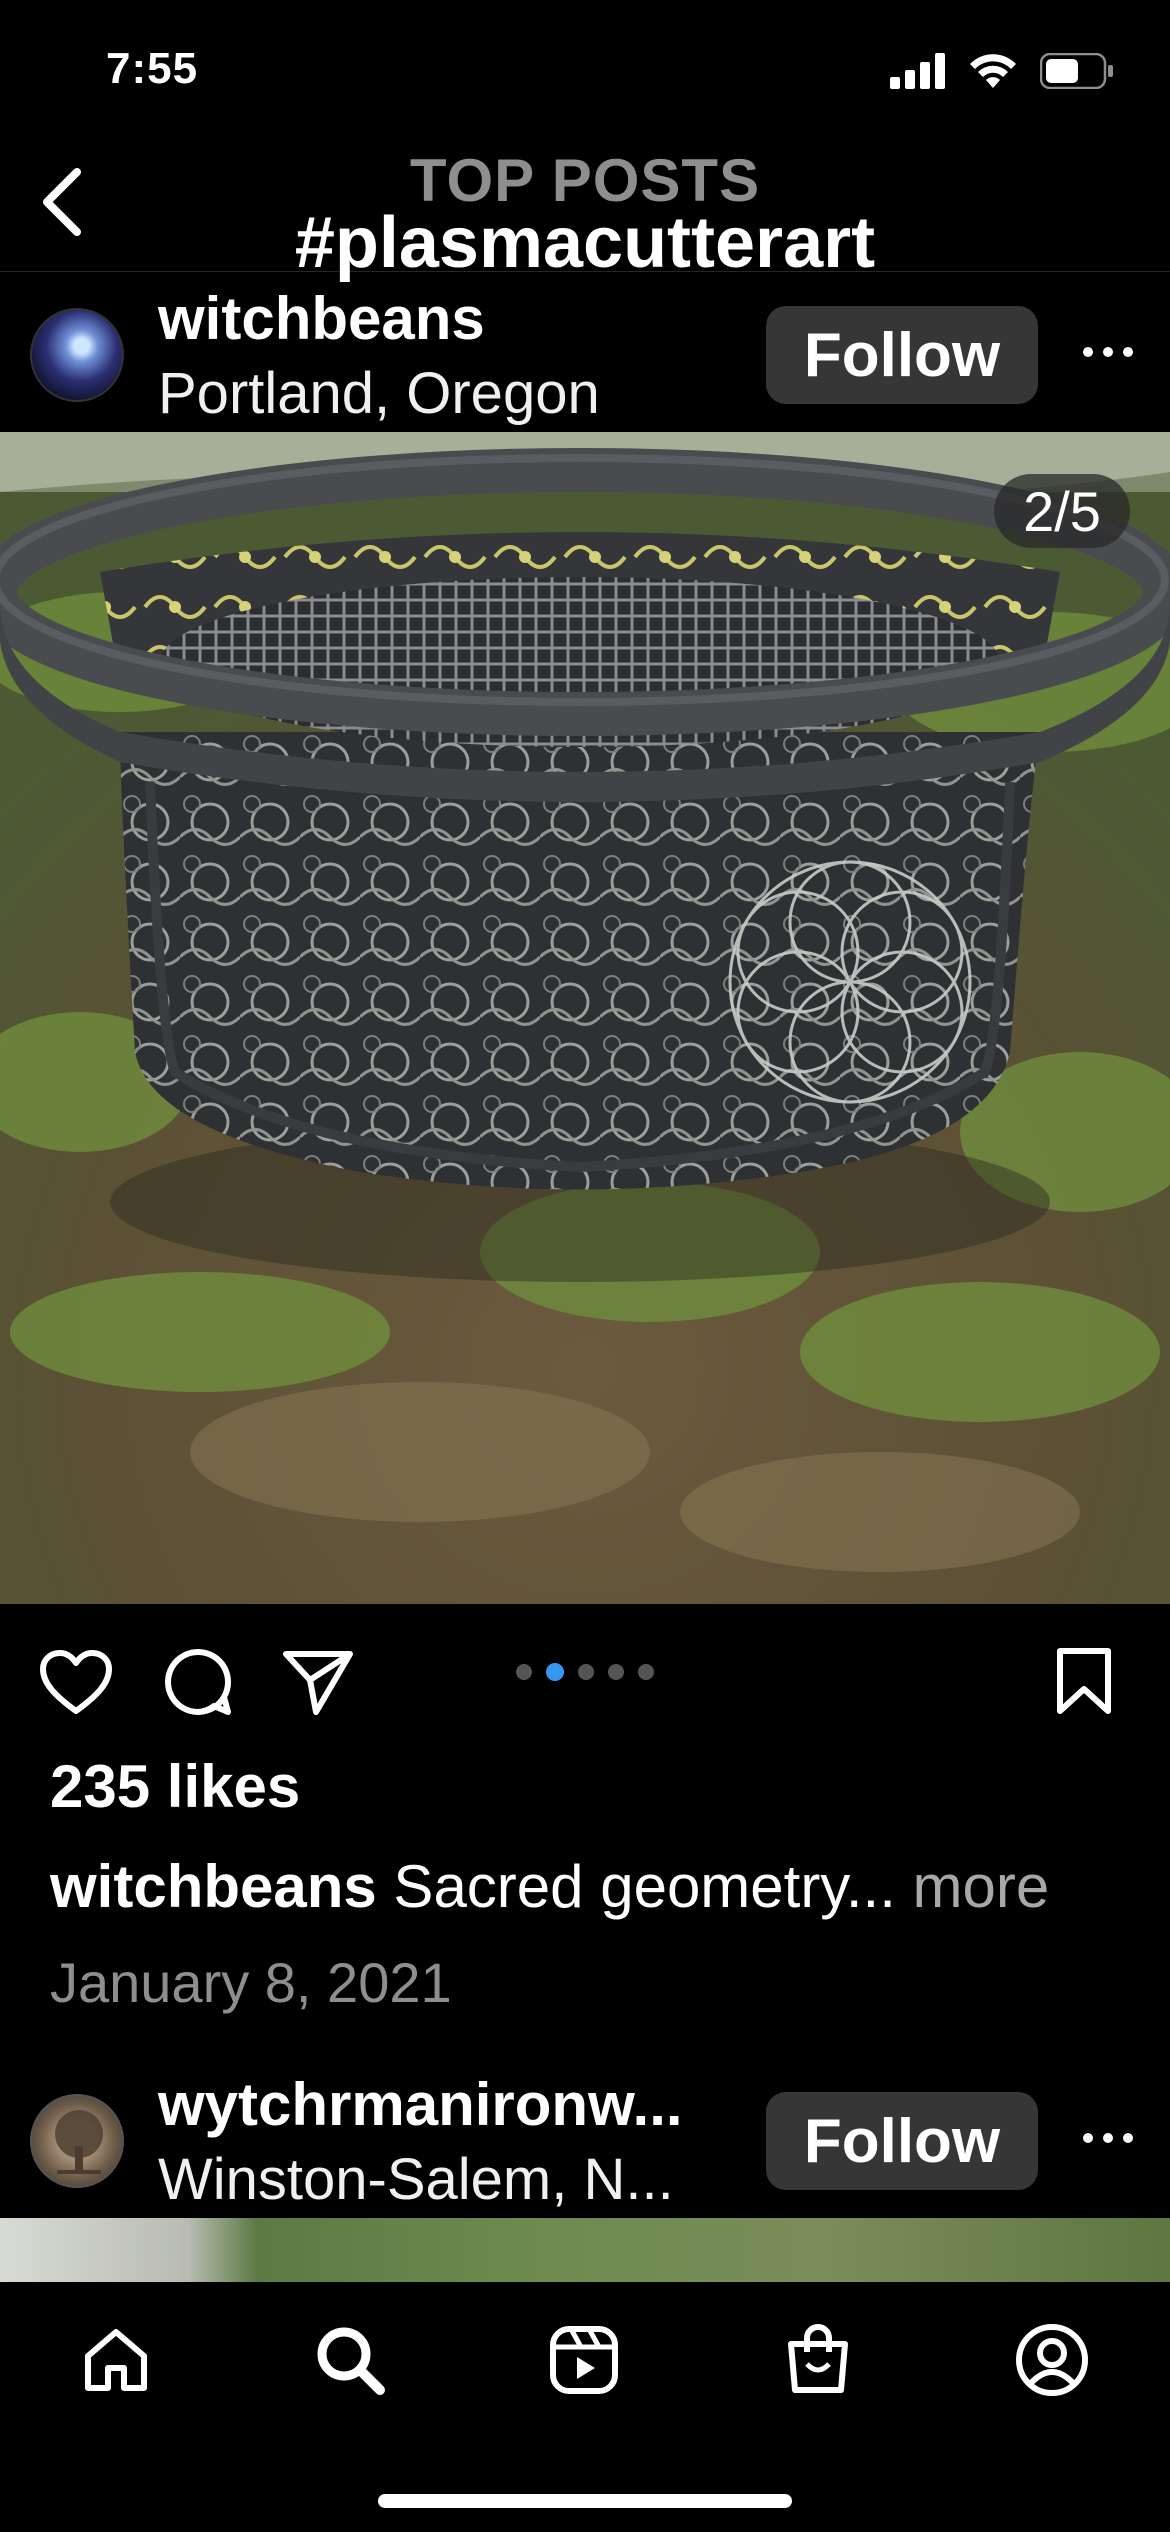 The image size is (1170, 2532). I want to click on search-icon, so click(351, 2361).